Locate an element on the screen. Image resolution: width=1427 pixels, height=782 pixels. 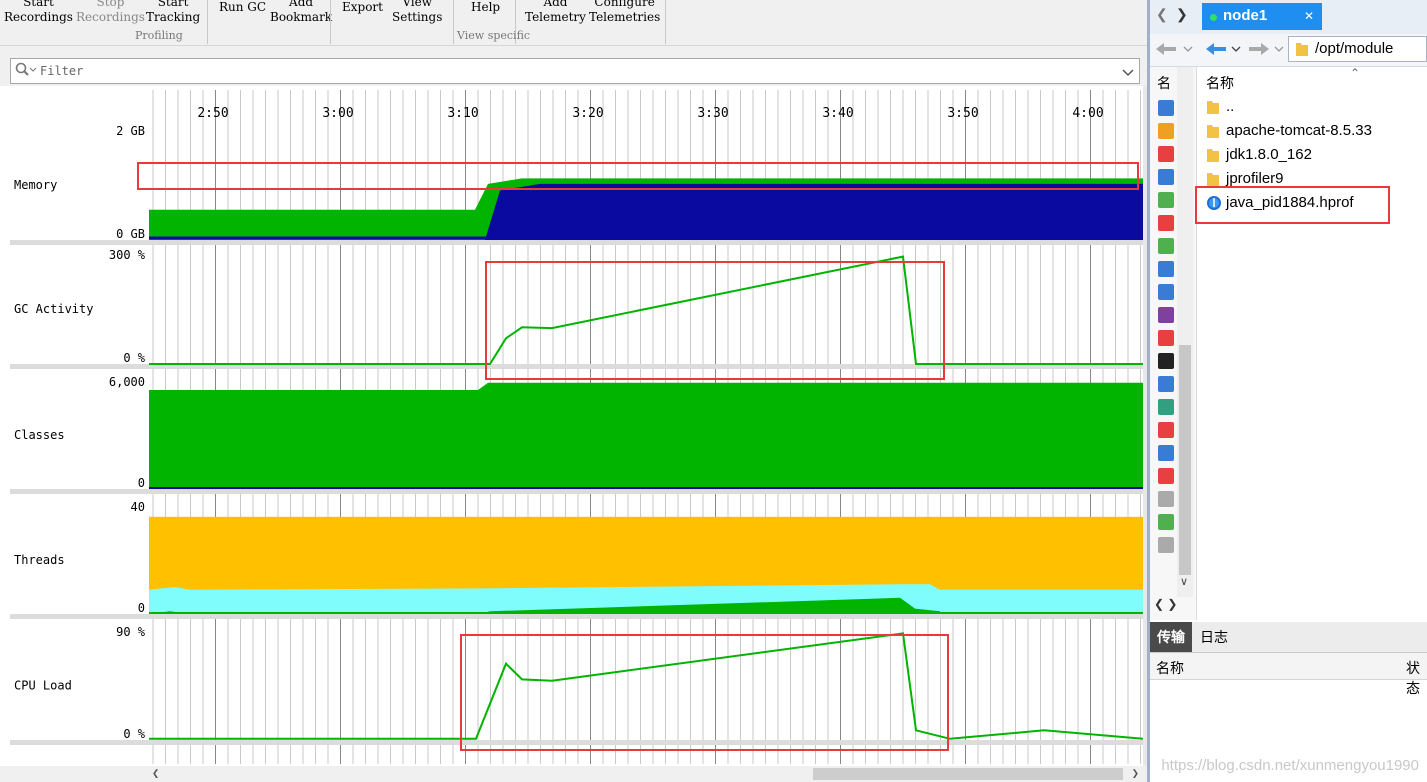
filter-placeholder: Filter is located at coordinates (62, 71).